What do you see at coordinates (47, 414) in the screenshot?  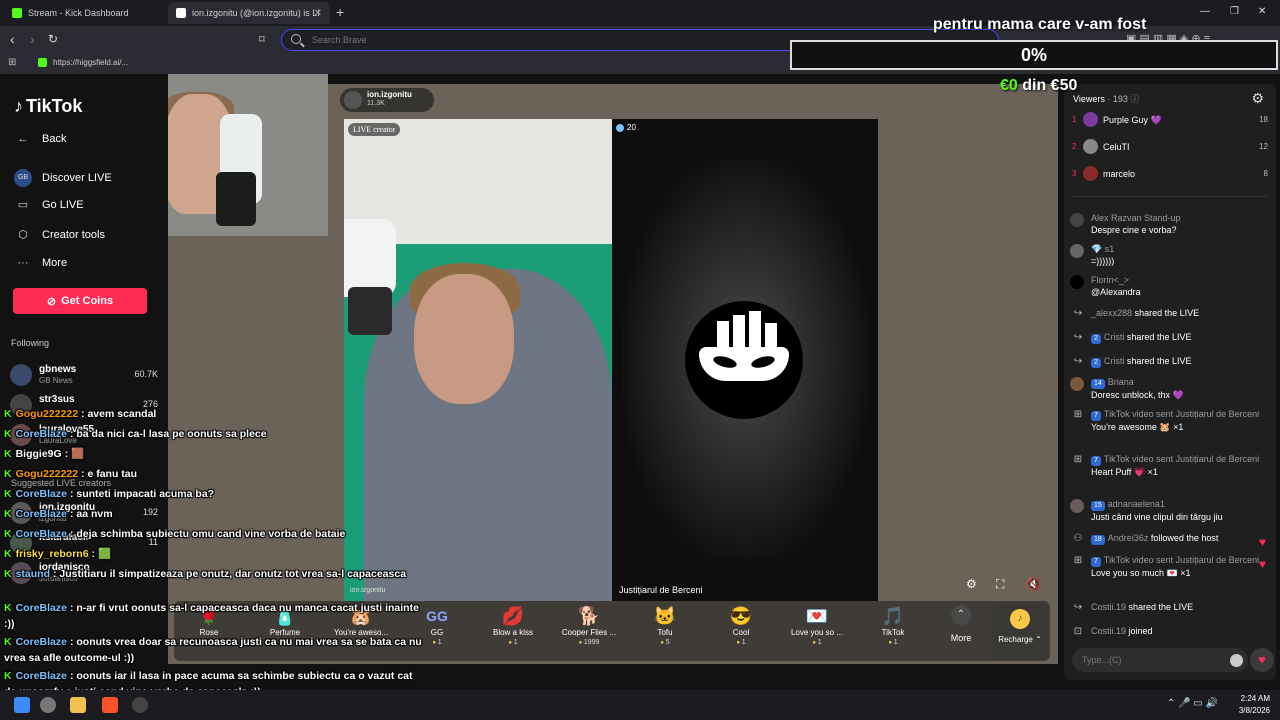 I see `kick-chat-username: Gogu222222` at bounding box center [47, 414].